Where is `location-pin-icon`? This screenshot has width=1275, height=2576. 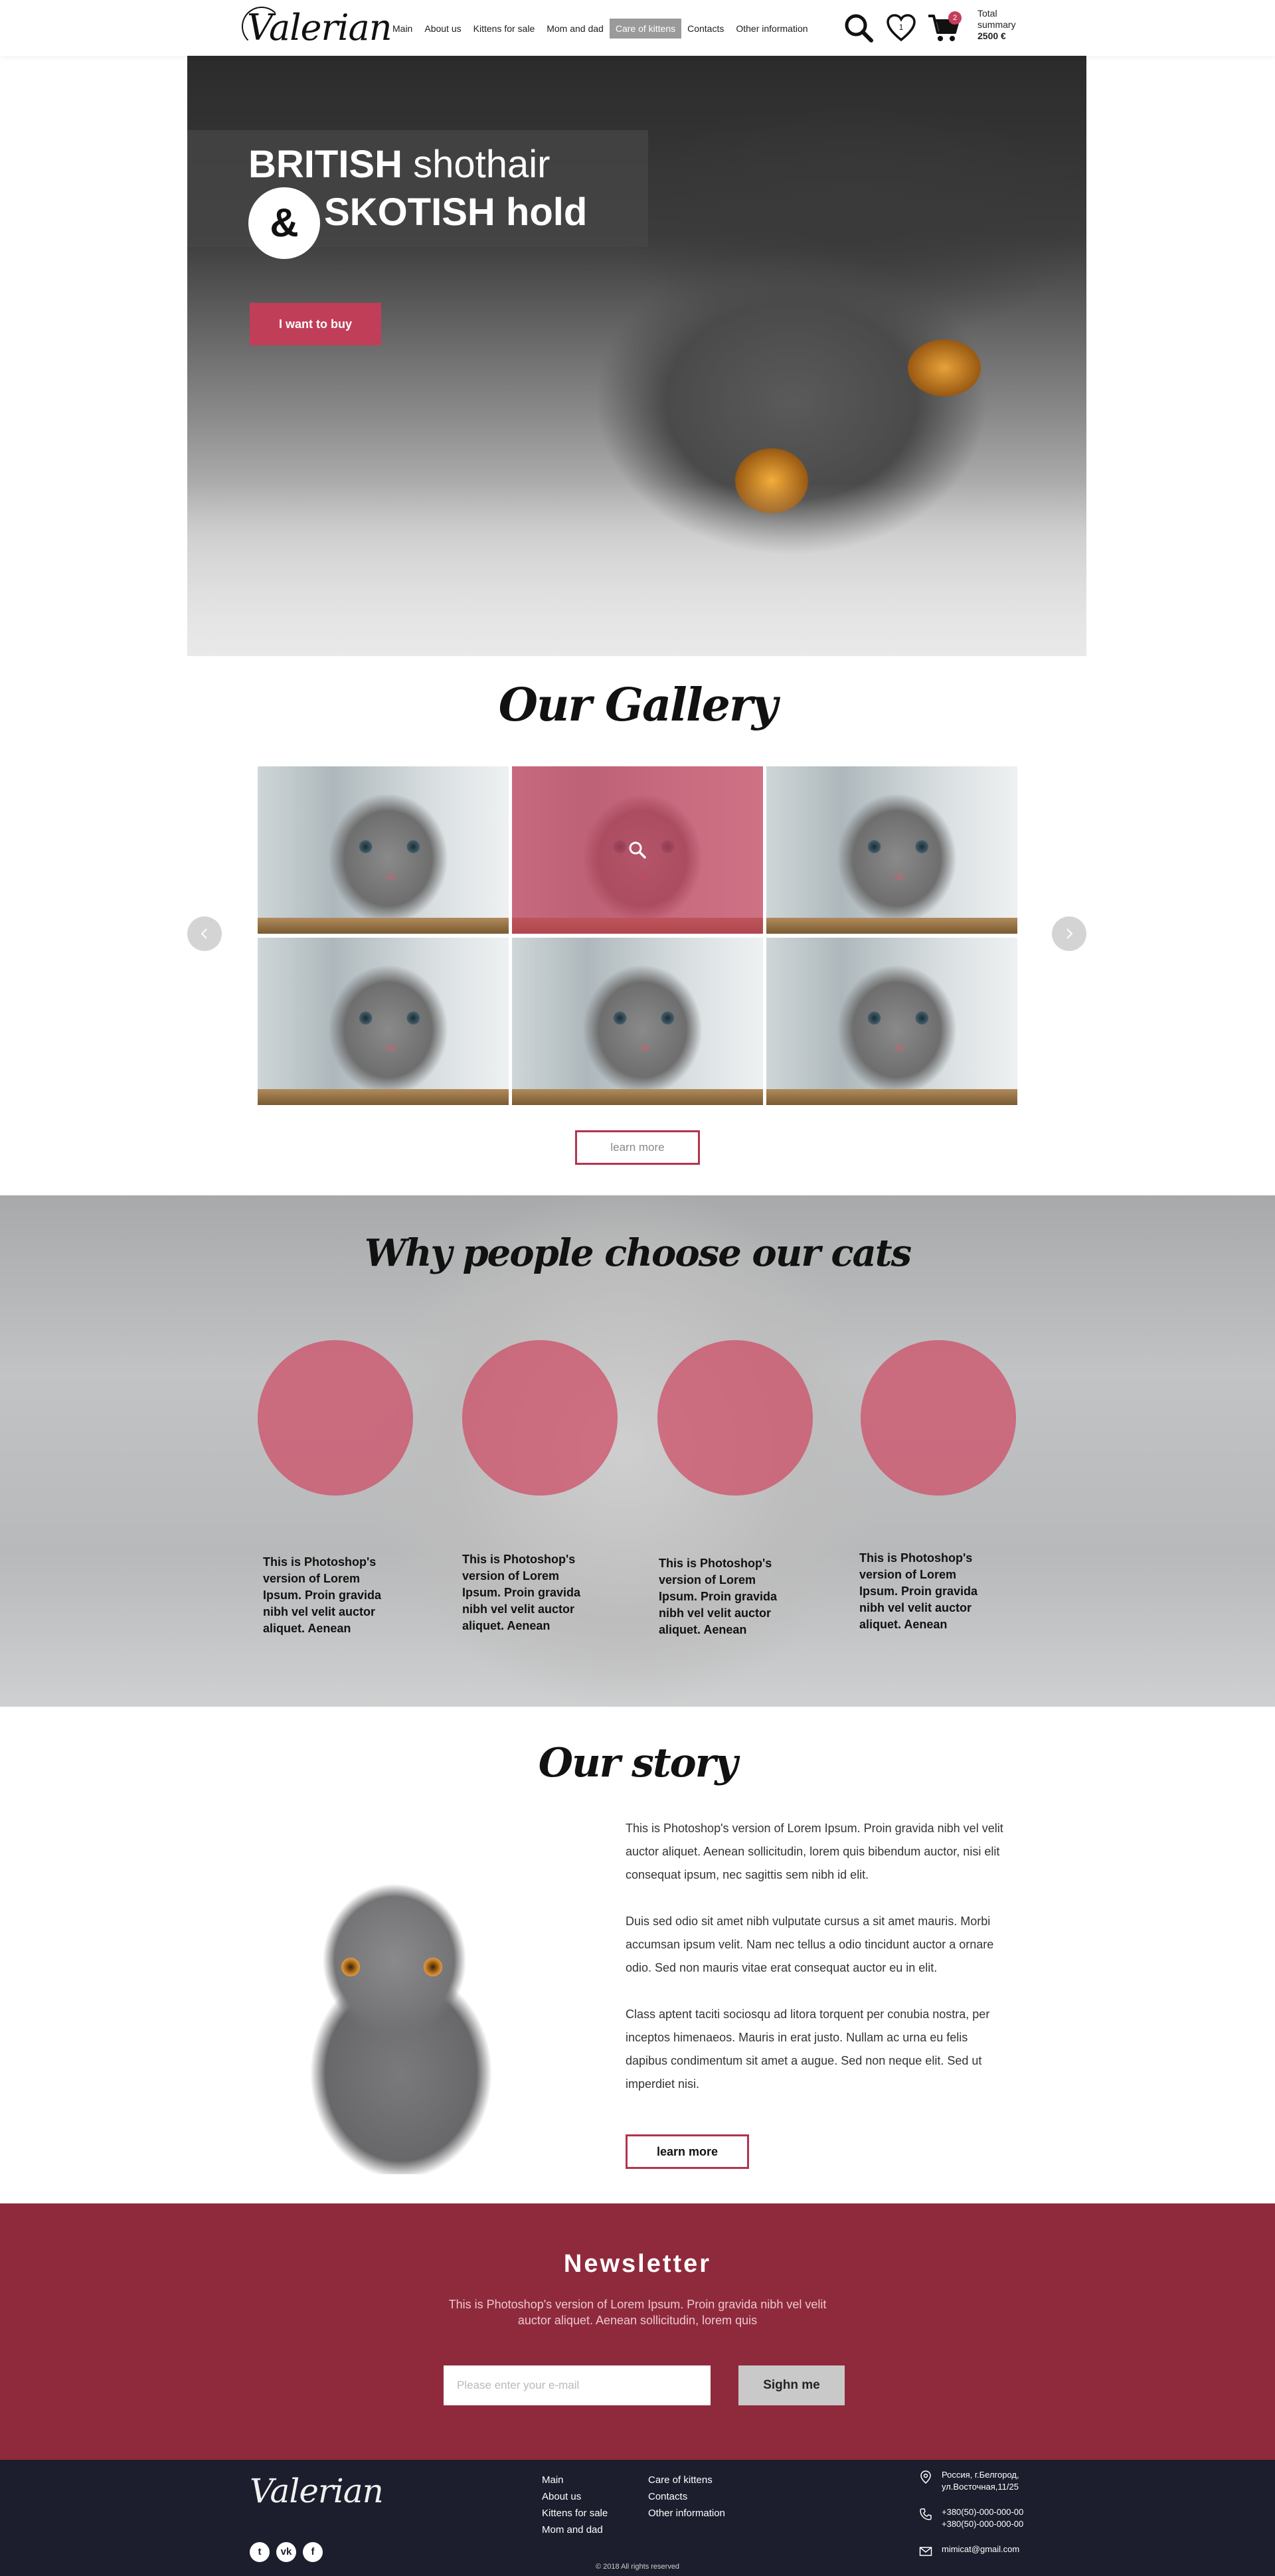
location-pin-icon is located at coordinates (925, 2477).